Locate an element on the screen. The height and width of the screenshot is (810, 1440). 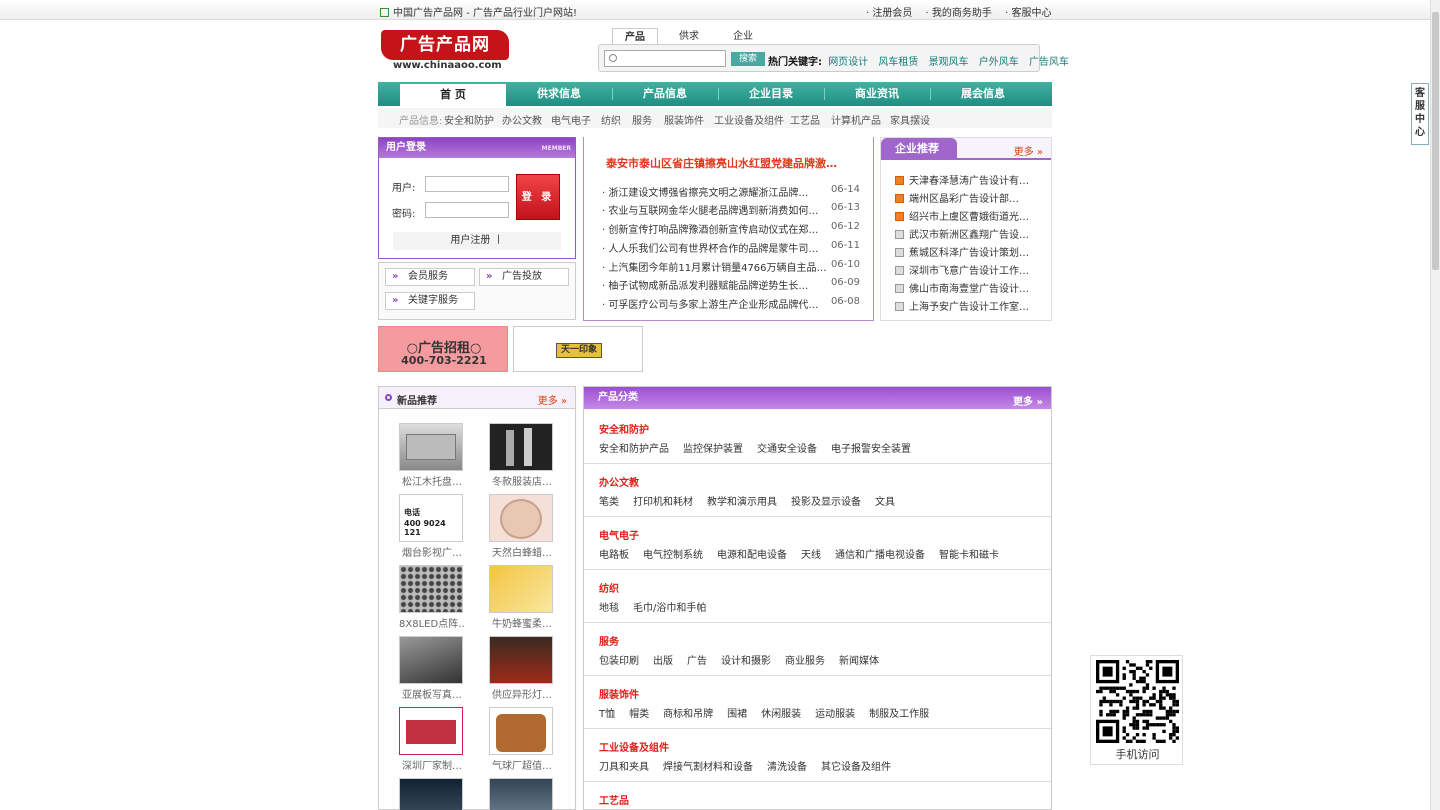
category-sub-link: 打印机和耗材 is located at coordinates (663, 502).